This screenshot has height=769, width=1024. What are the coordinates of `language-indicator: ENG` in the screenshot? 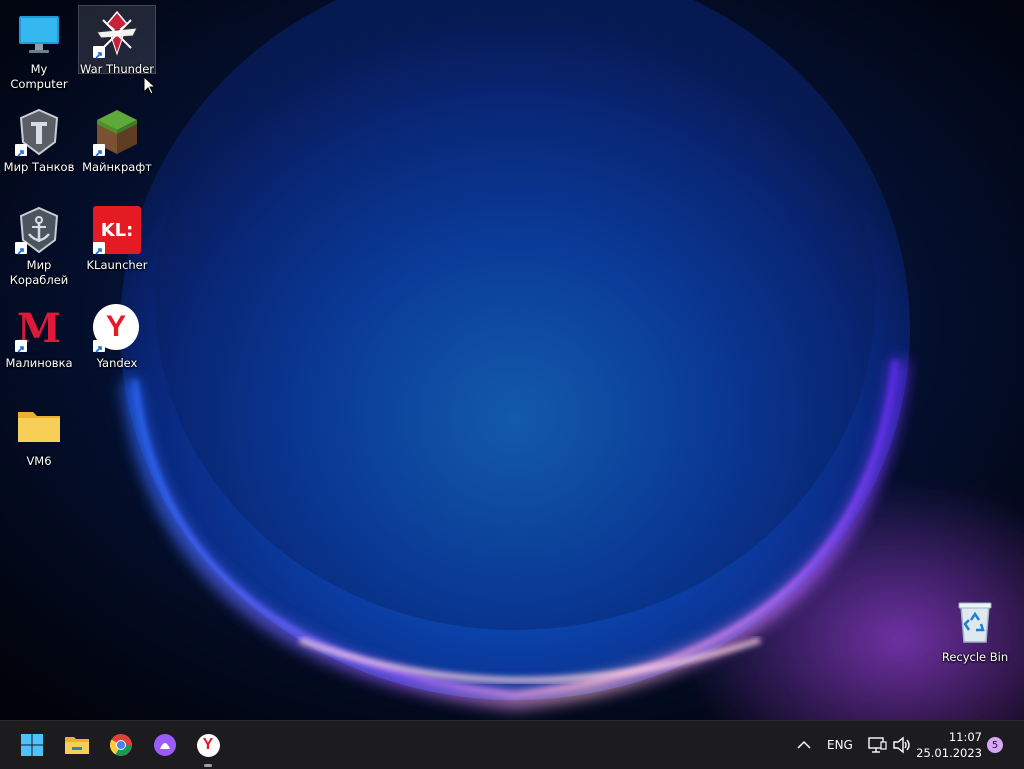 It's located at (840, 745).